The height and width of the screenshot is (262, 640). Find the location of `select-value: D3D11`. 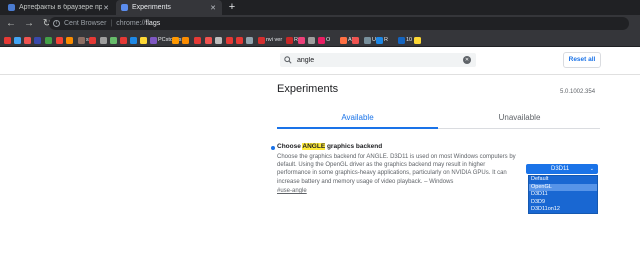

select-value: D3D11 is located at coordinates (560, 169).